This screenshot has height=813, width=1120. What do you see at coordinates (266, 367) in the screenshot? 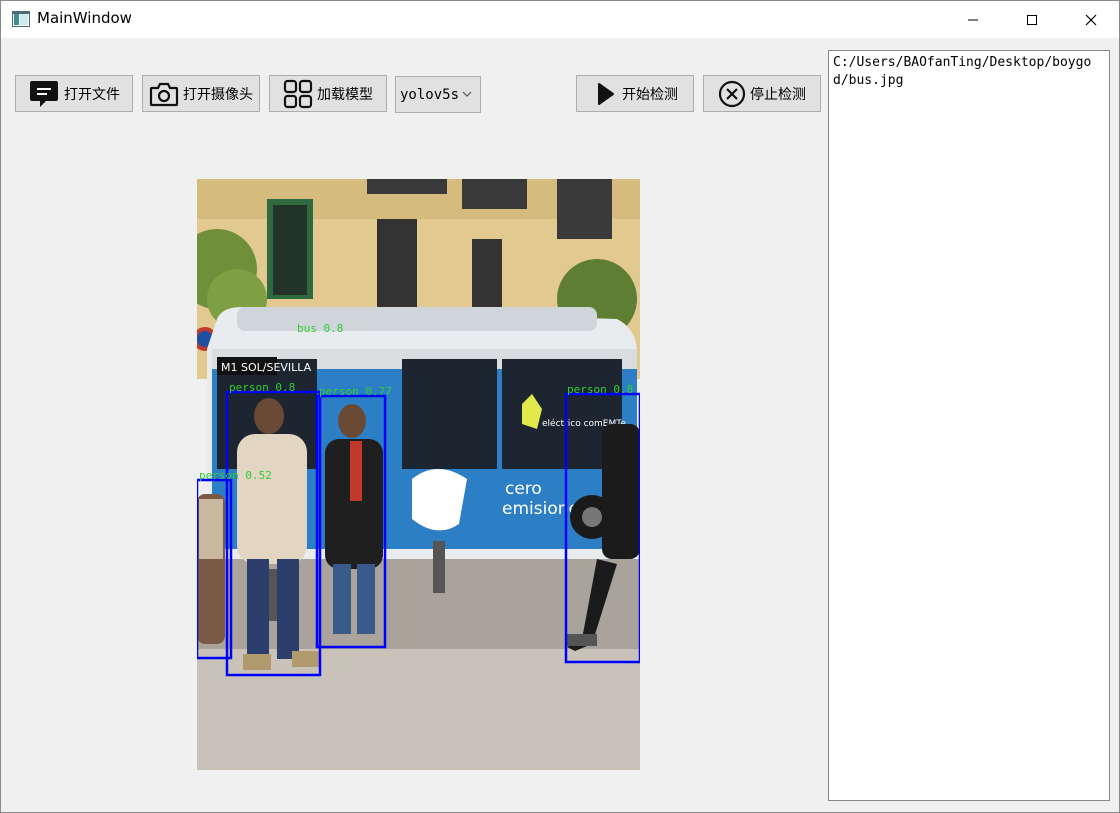
I see `bus-route-text: M1 SOL/SEVILLA` at bounding box center [266, 367].